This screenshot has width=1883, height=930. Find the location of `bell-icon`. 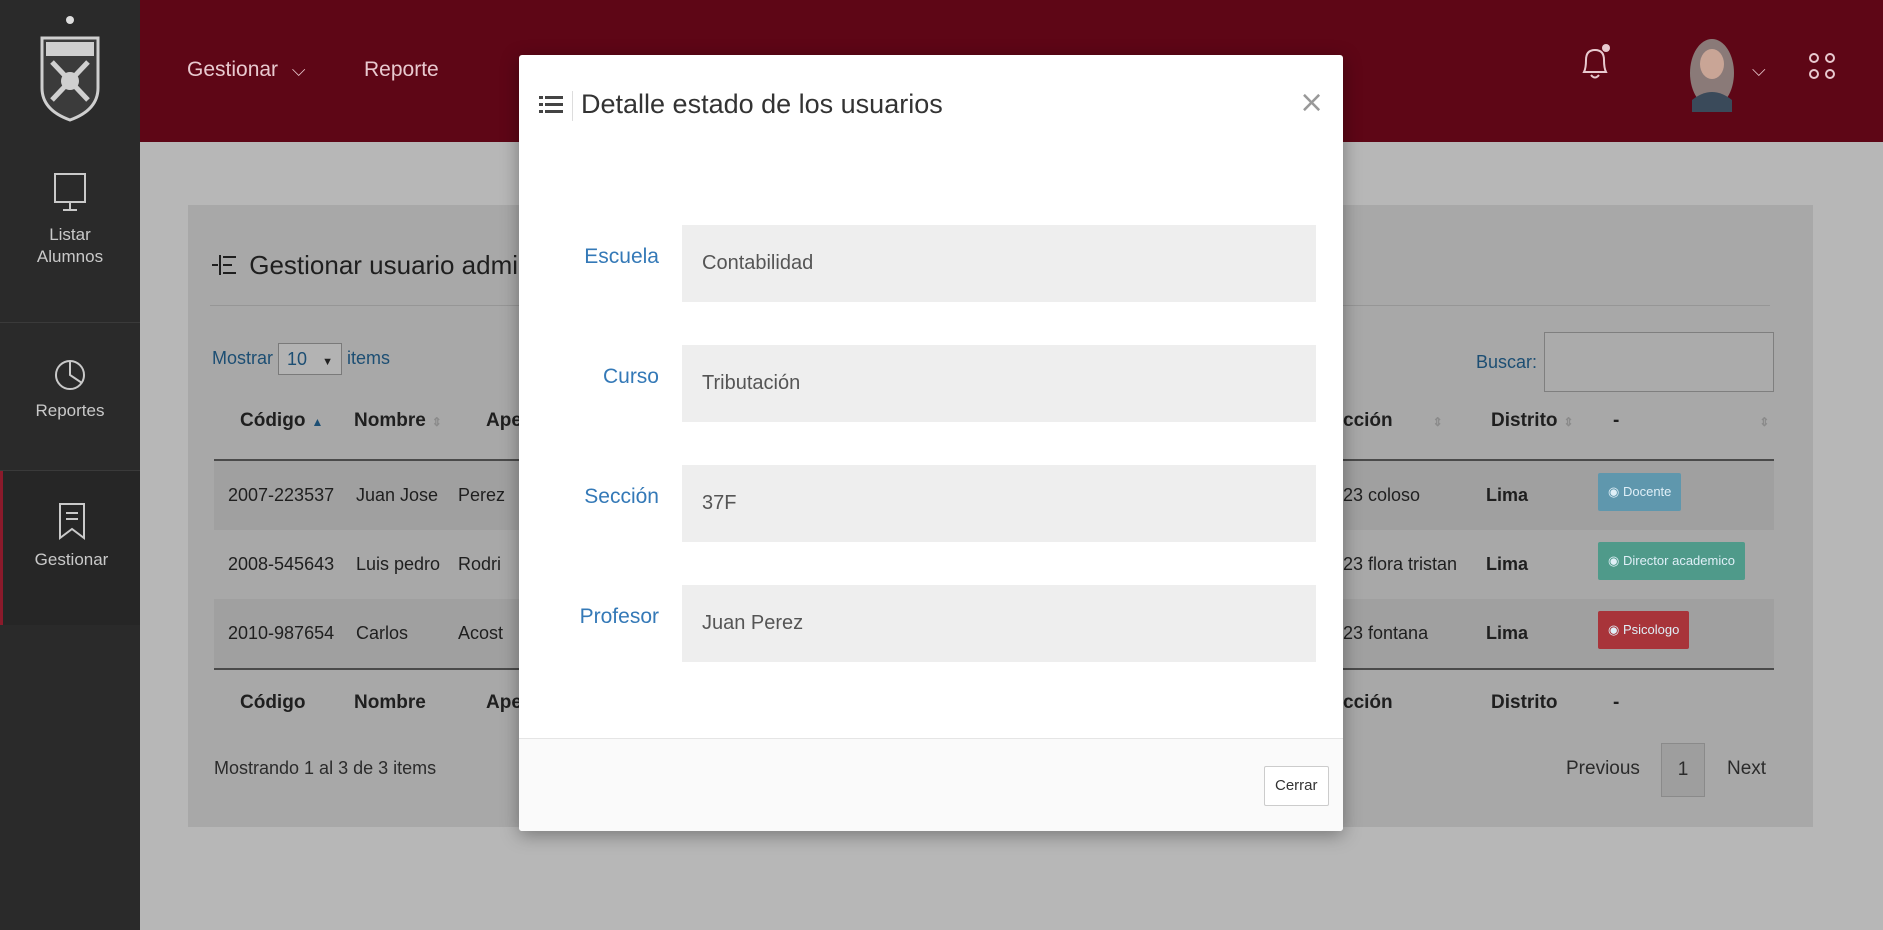

bell-icon is located at coordinates (1595, 62).